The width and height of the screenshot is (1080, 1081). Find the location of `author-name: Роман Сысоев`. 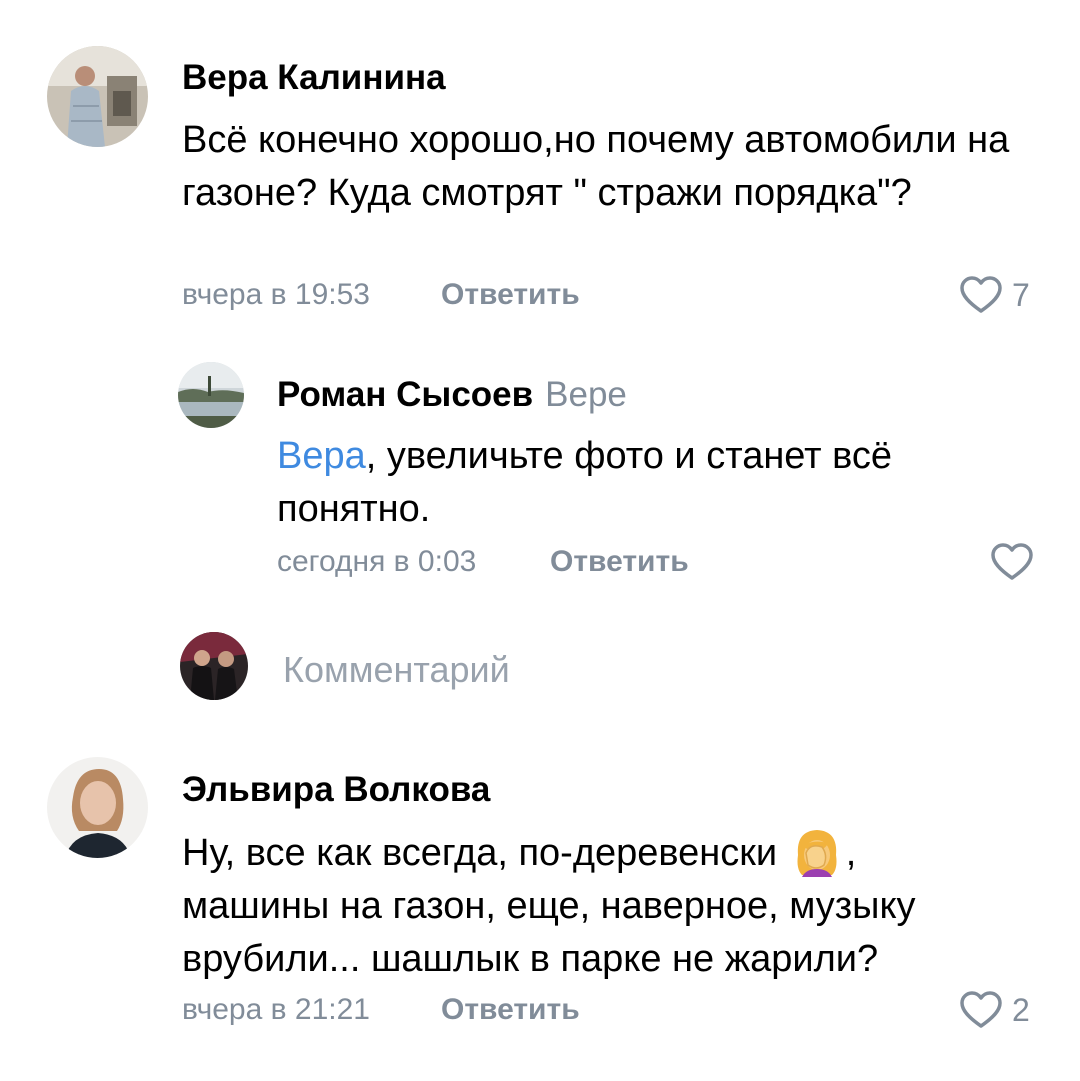

author-name: Роман Сысоев is located at coordinates (405, 394).